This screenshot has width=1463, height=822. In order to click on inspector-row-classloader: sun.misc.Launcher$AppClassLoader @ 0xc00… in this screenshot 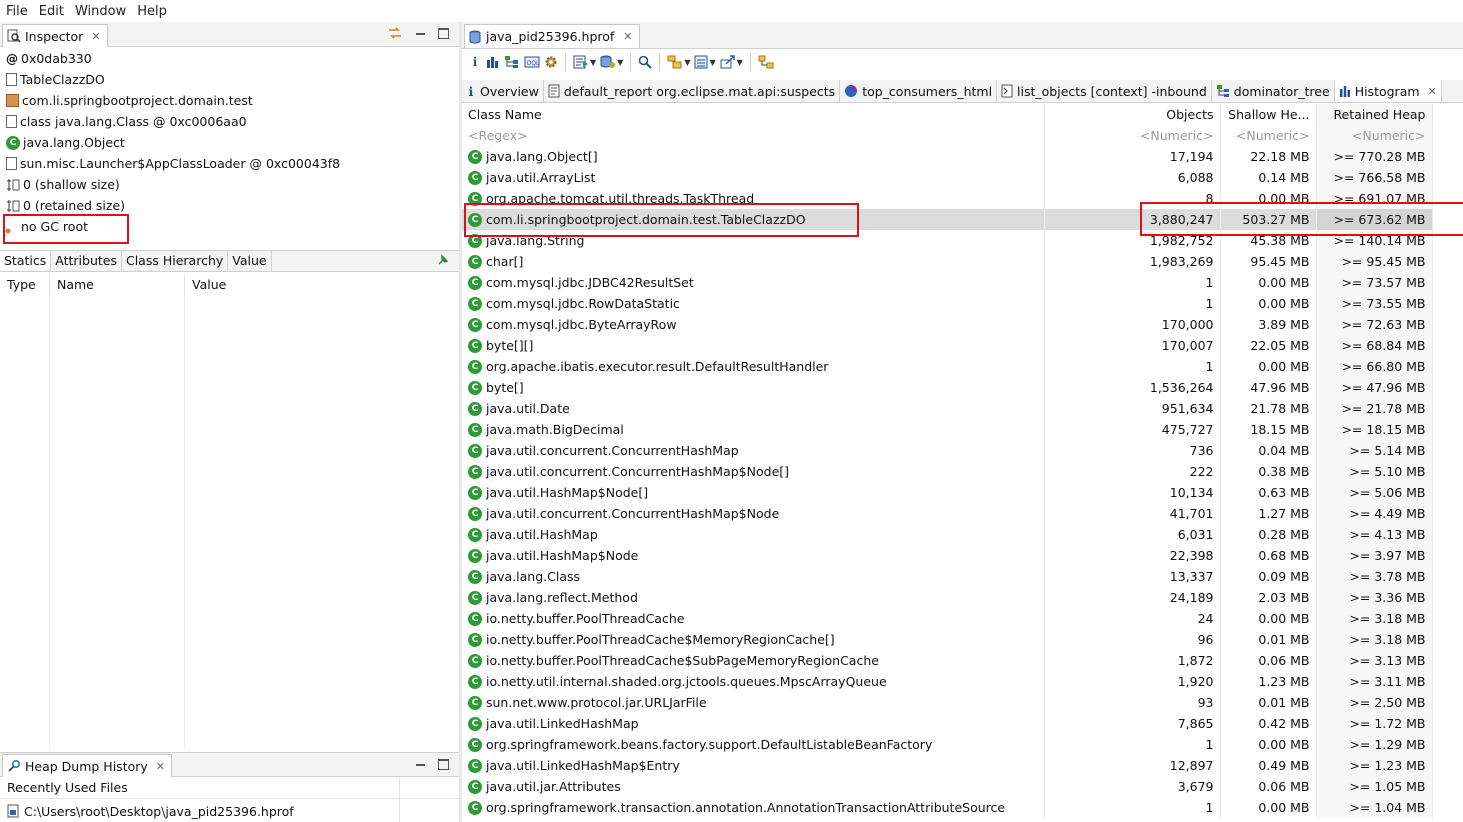, I will do `click(229, 163)`.